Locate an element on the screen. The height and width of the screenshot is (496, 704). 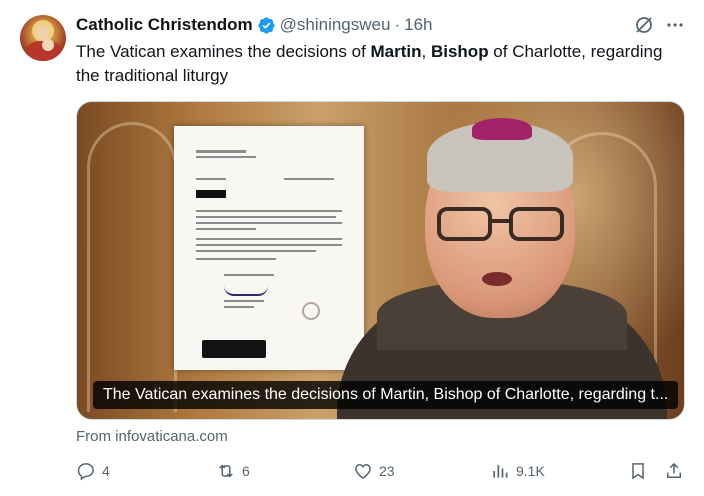
like-count: 23 is located at coordinates (387, 471).